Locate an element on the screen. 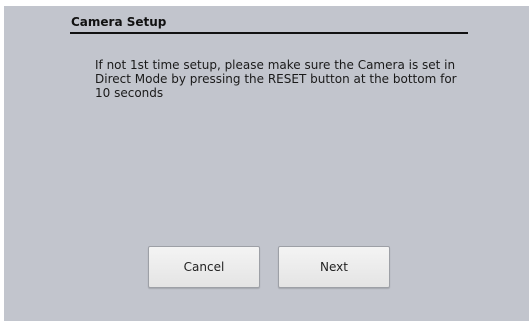 The width and height of the screenshot is (530, 321). dialog-title: Camera Setup is located at coordinates (119, 22).